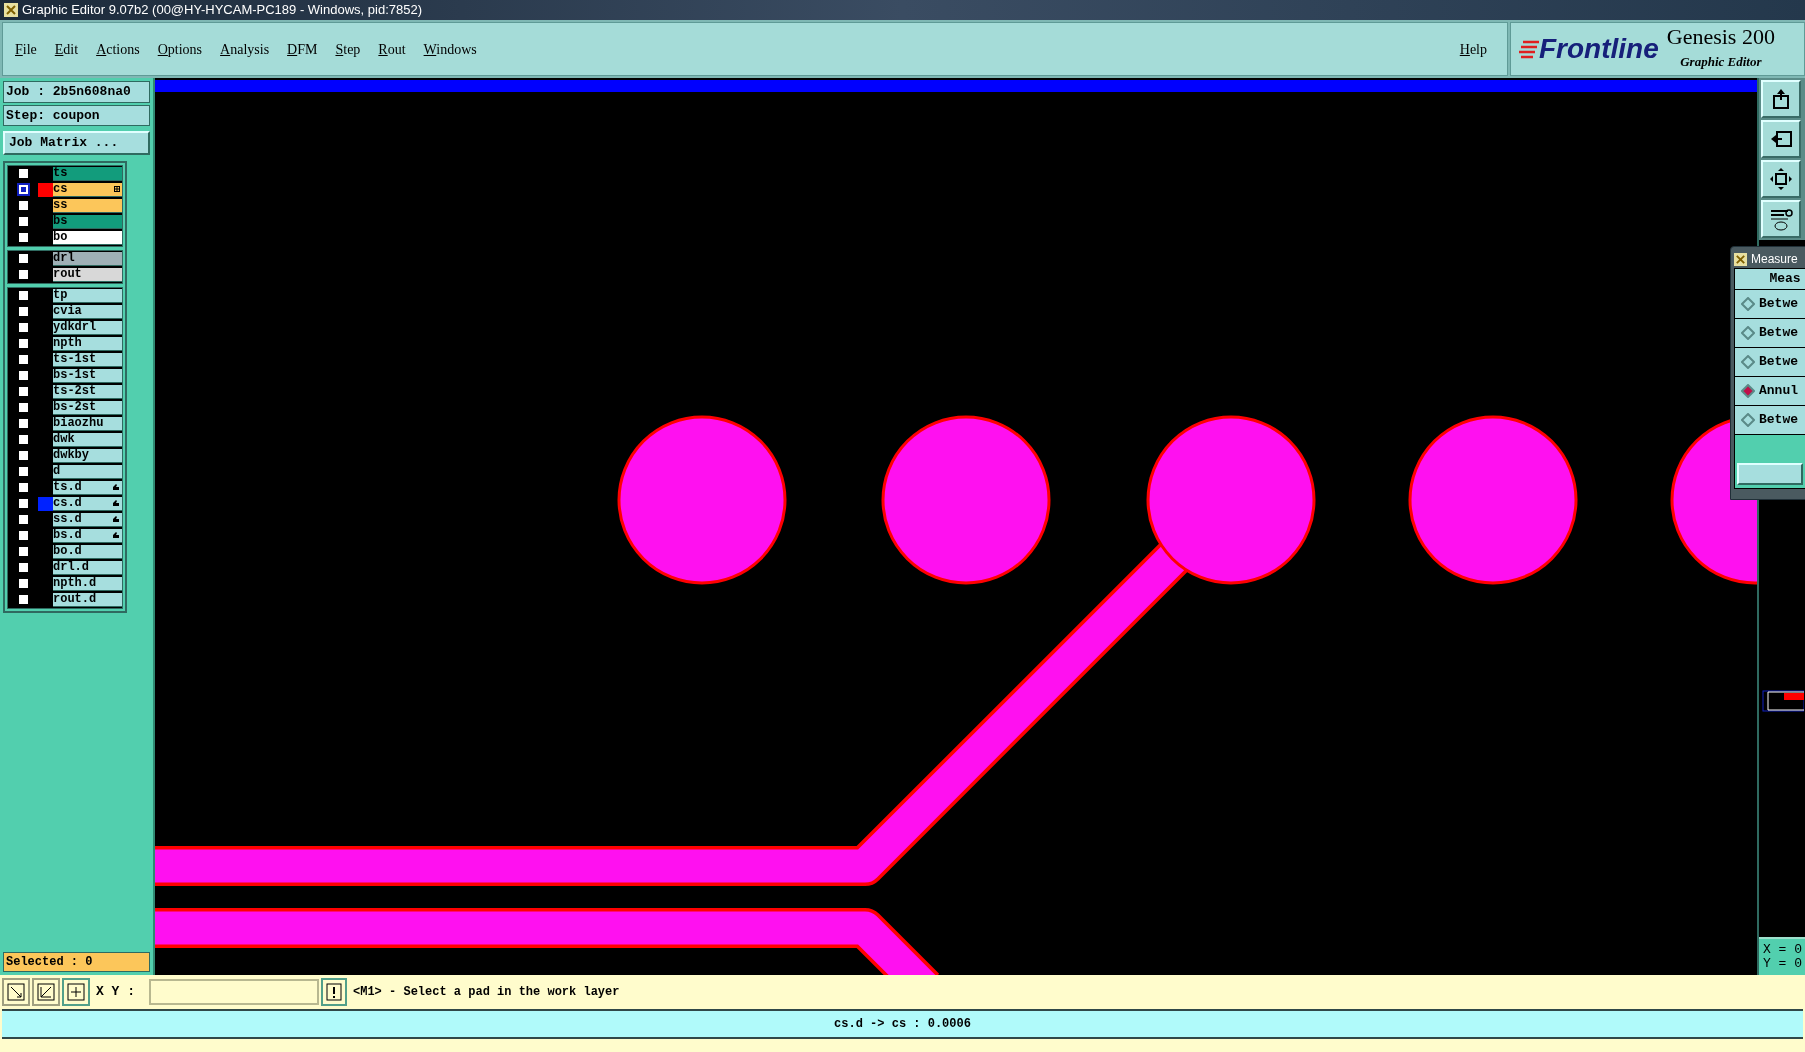 Image resolution: width=1805 pixels, height=1052 pixels. What do you see at coordinates (902, 1024) in the screenshot?
I see `status-text: cs.d -> cs : 0.0006` at bounding box center [902, 1024].